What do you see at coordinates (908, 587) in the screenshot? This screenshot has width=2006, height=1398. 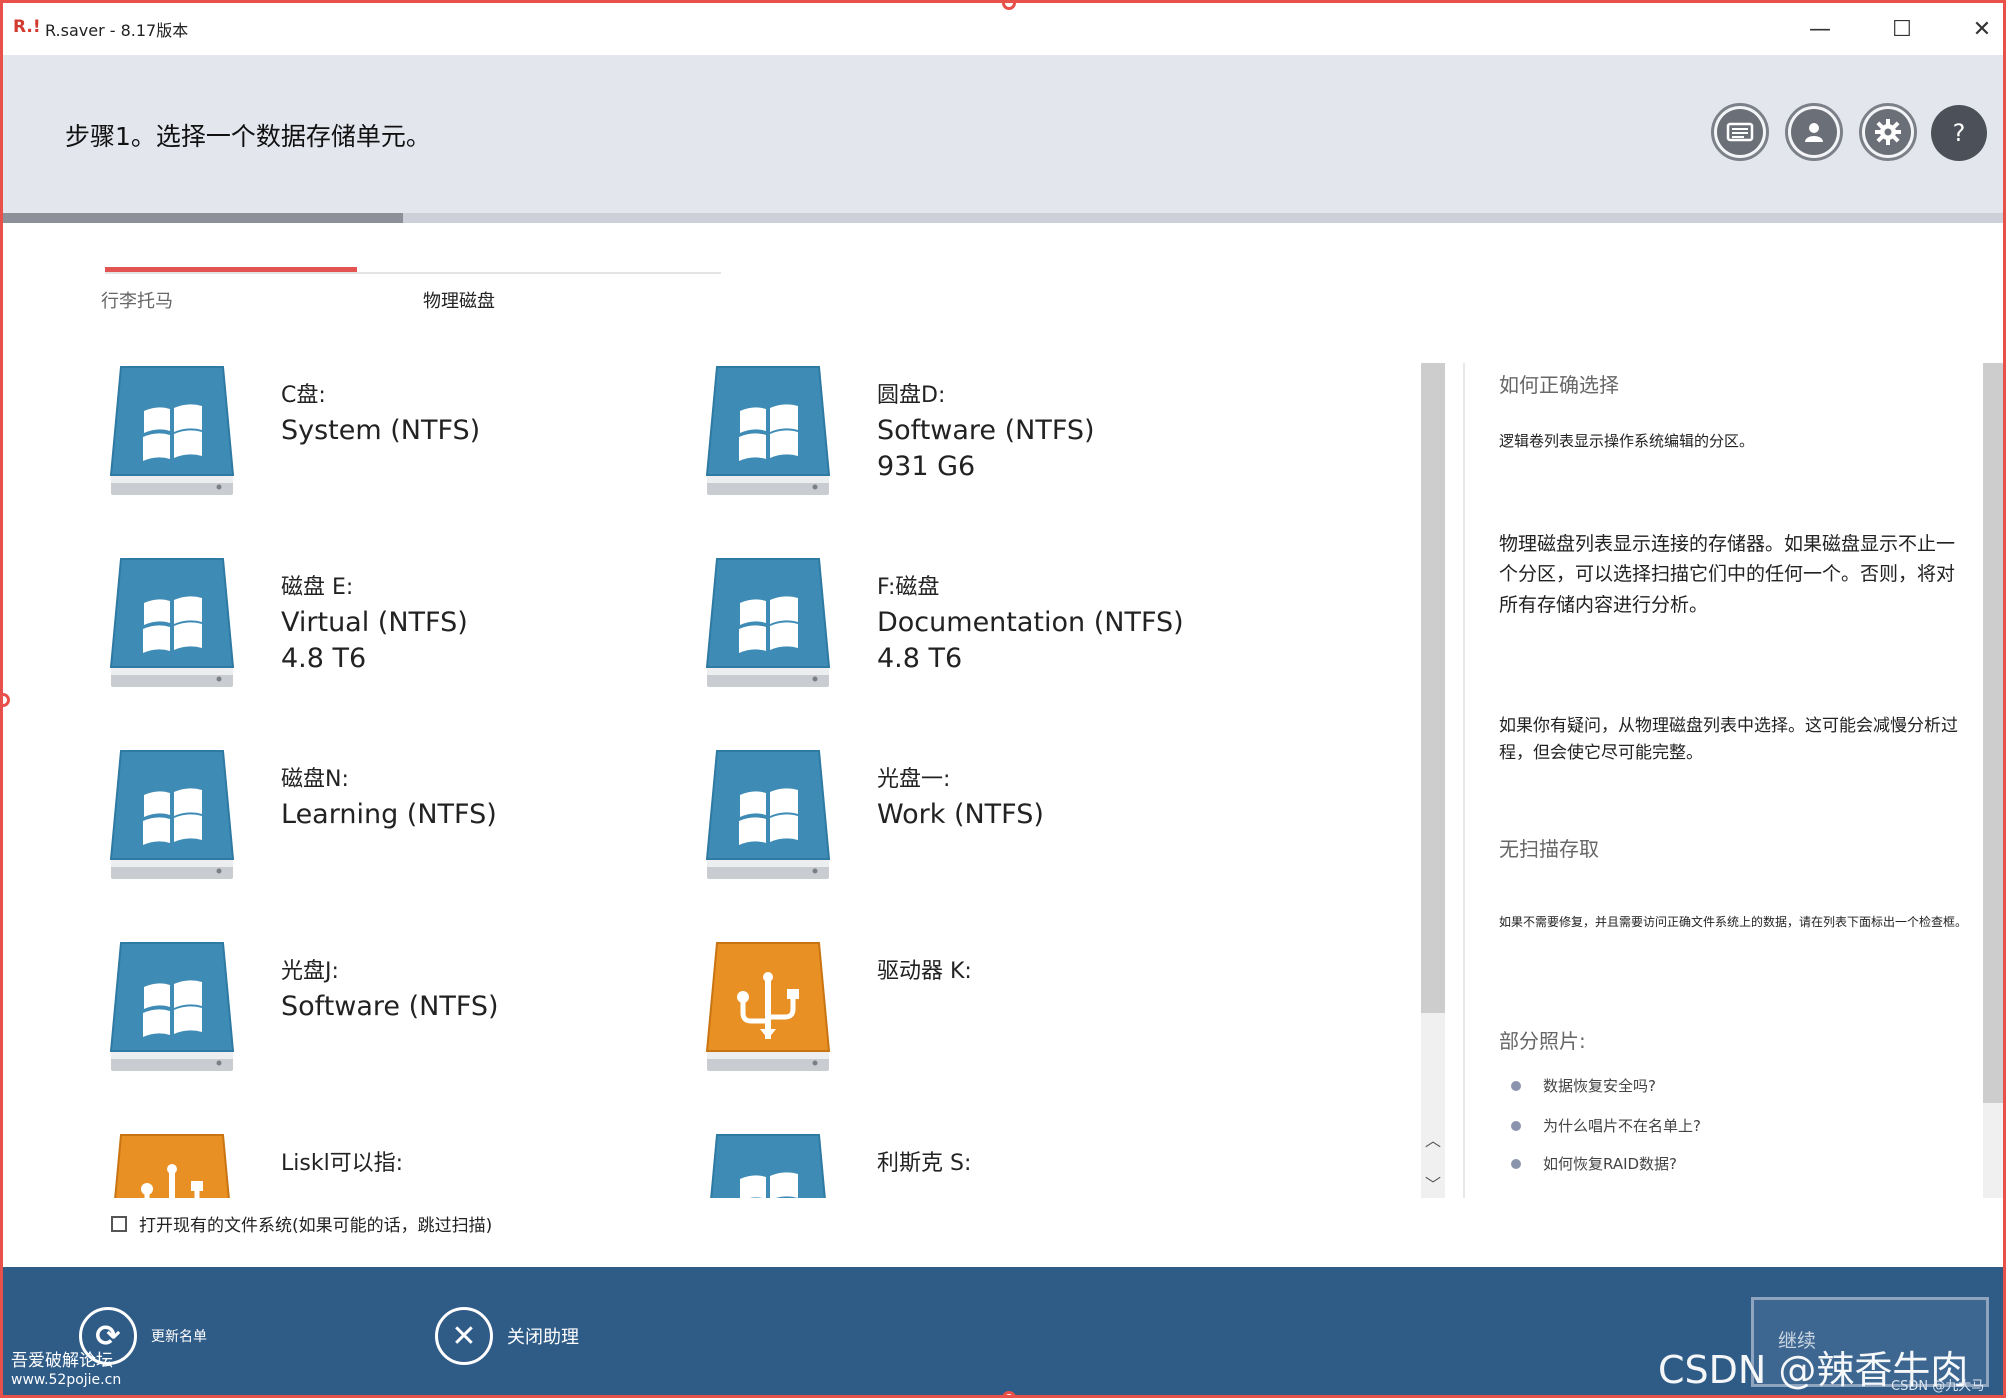 I see `drive-name: F:磁盘` at bounding box center [908, 587].